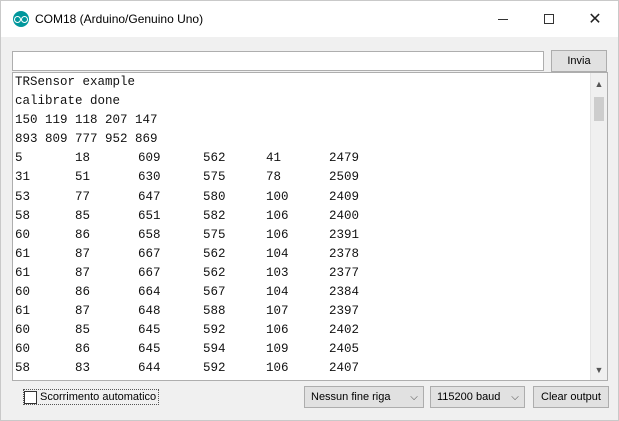  I want to click on output-line: 150 119 118 207 147, so click(300, 120).